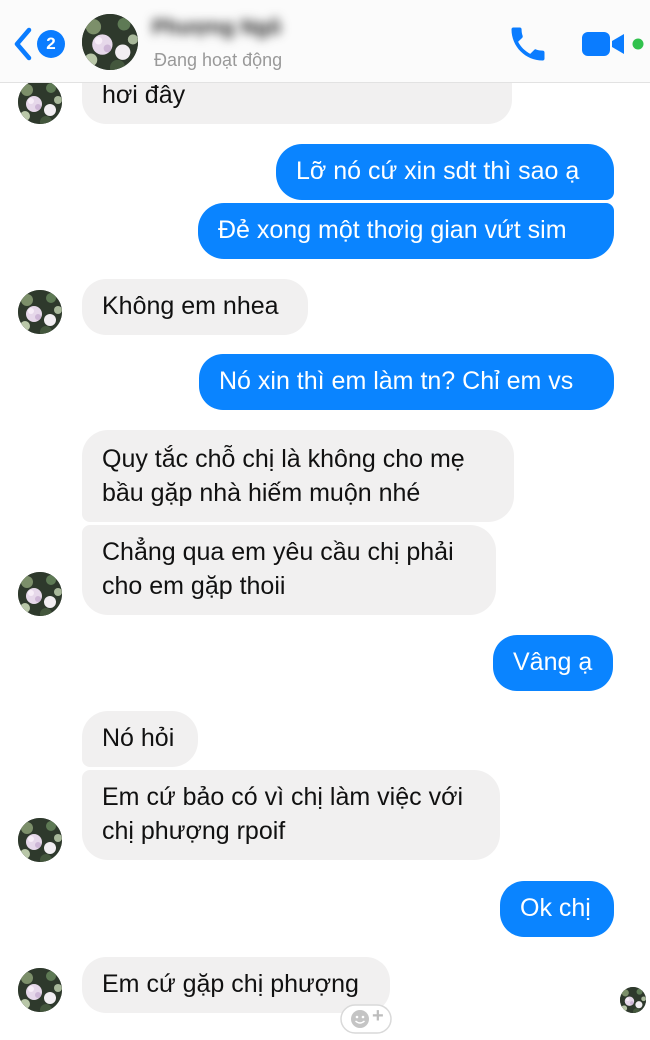 The height and width of the screenshot is (1040, 650). What do you see at coordinates (51, 44) in the screenshot?
I see `unread-count-badge: 2` at bounding box center [51, 44].